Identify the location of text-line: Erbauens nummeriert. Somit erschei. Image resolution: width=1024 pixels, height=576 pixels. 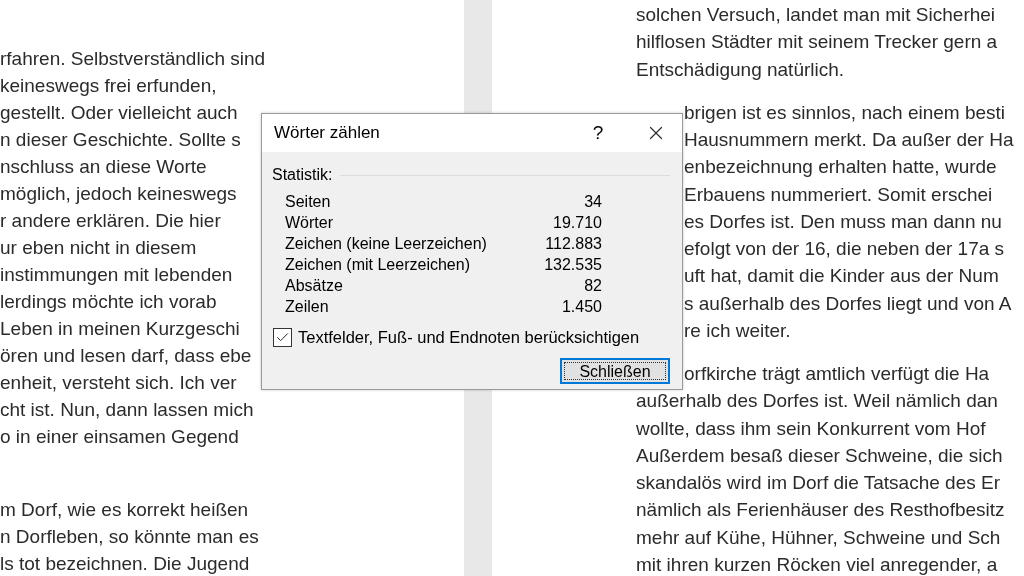
(838, 194).